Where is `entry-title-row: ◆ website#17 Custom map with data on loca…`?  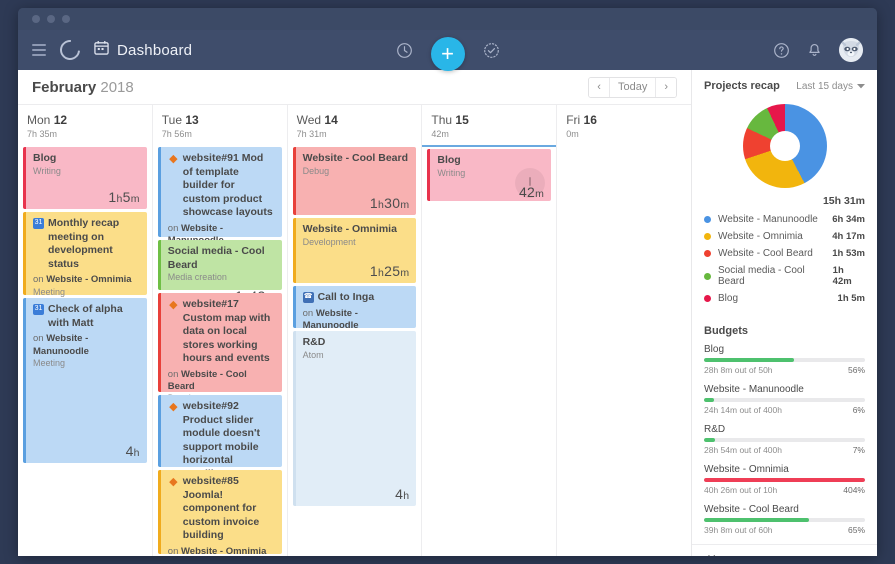
entry-title-row: ◆ website#17 Custom map with data on loca… is located at coordinates (221, 331).